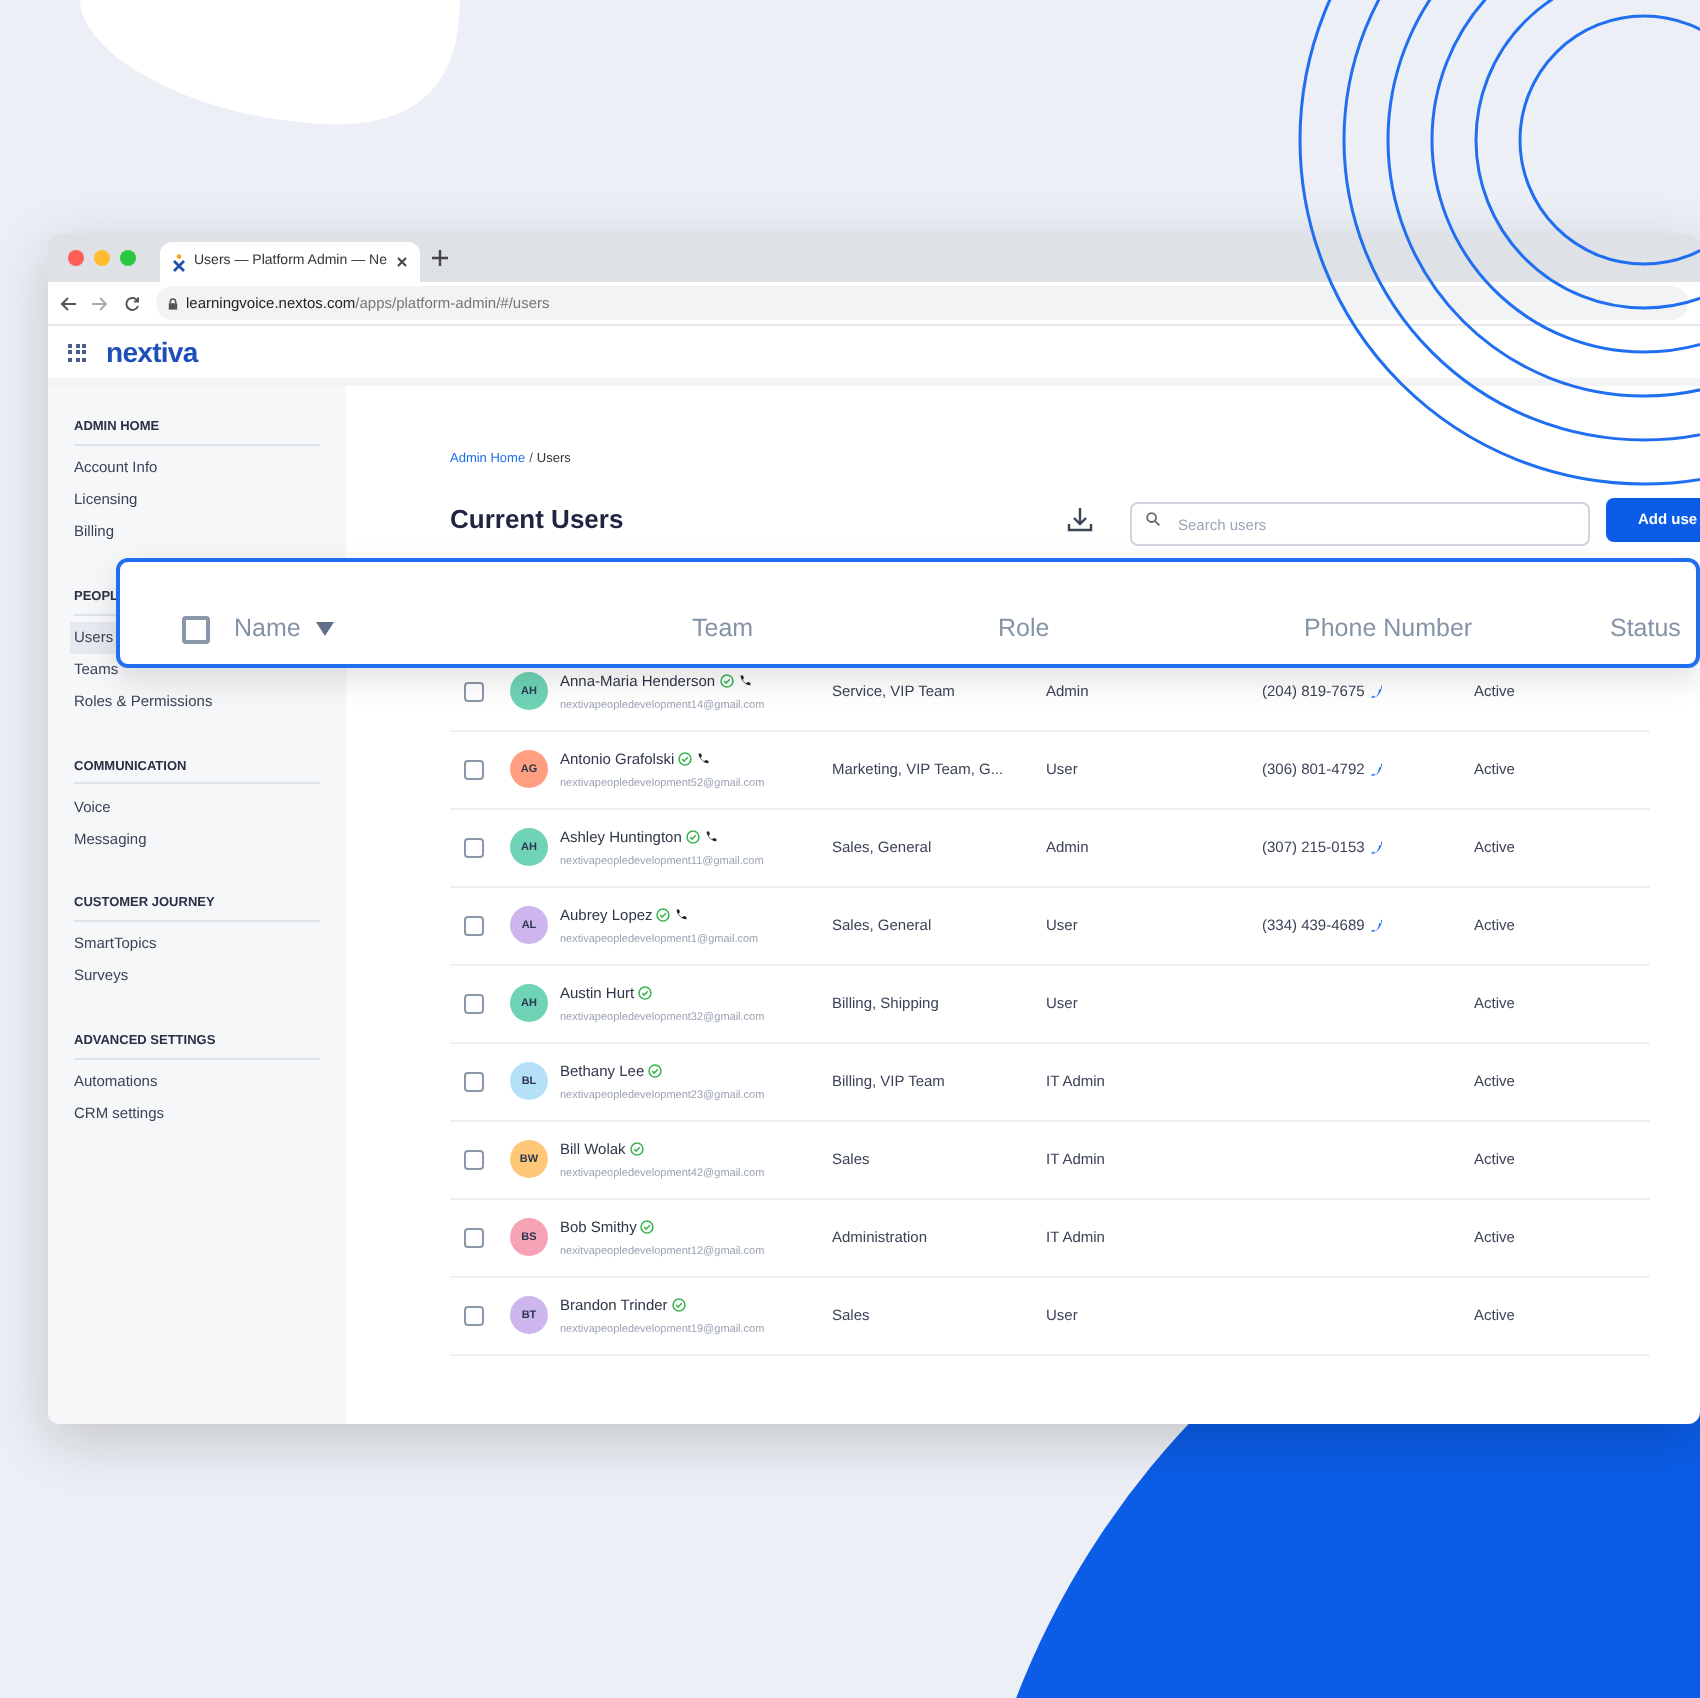 The height and width of the screenshot is (1698, 1700). What do you see at coordinates (440, 258) in the screenshot?
I see `new-tab-icon` at bounding box center [440, 258].